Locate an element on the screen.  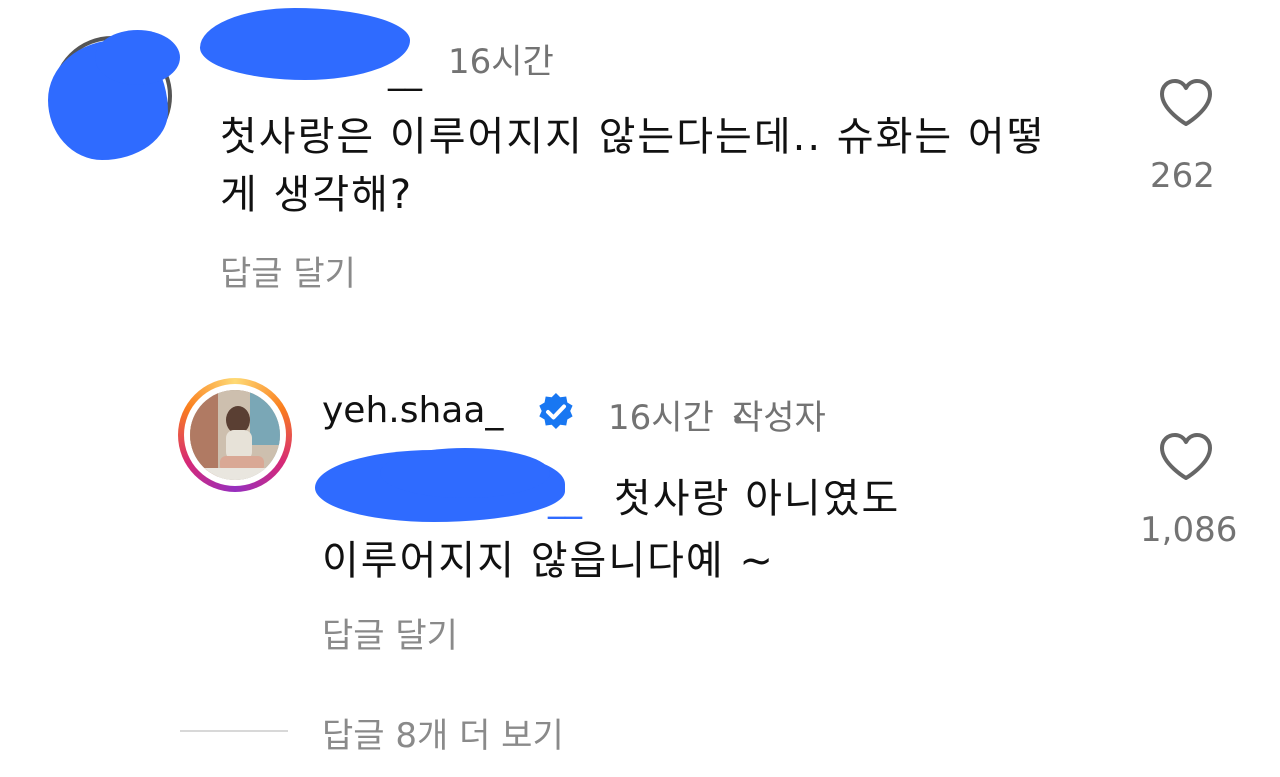
reply-time-value: 16시간 is located at coordinates (661, 418).